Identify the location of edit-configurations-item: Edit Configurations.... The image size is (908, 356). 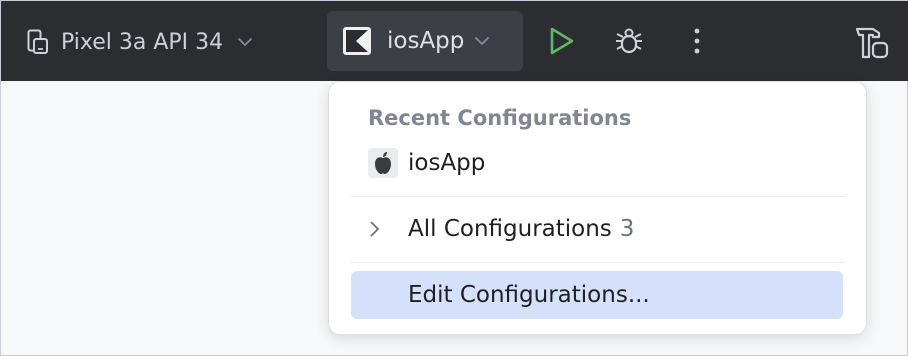
(597, 295).